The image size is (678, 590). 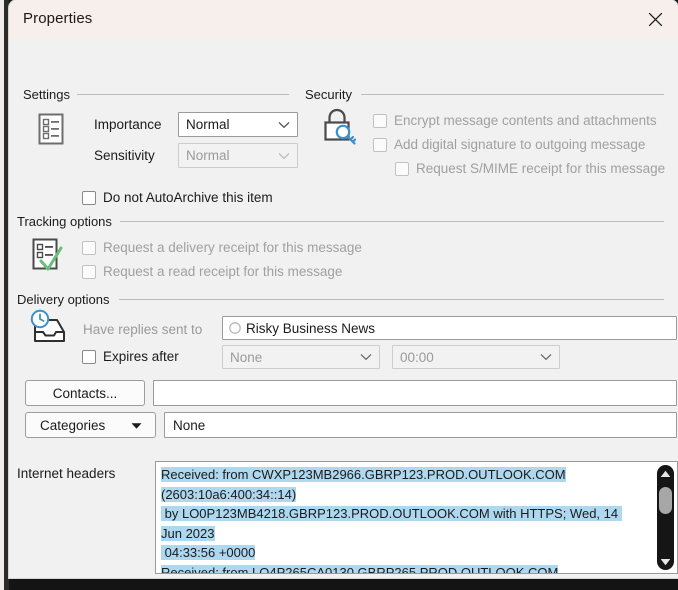 What do you see at coordinates (58, 18) in the screenshot?
I see `window-title: Properties` at bounding box center [58, 18].